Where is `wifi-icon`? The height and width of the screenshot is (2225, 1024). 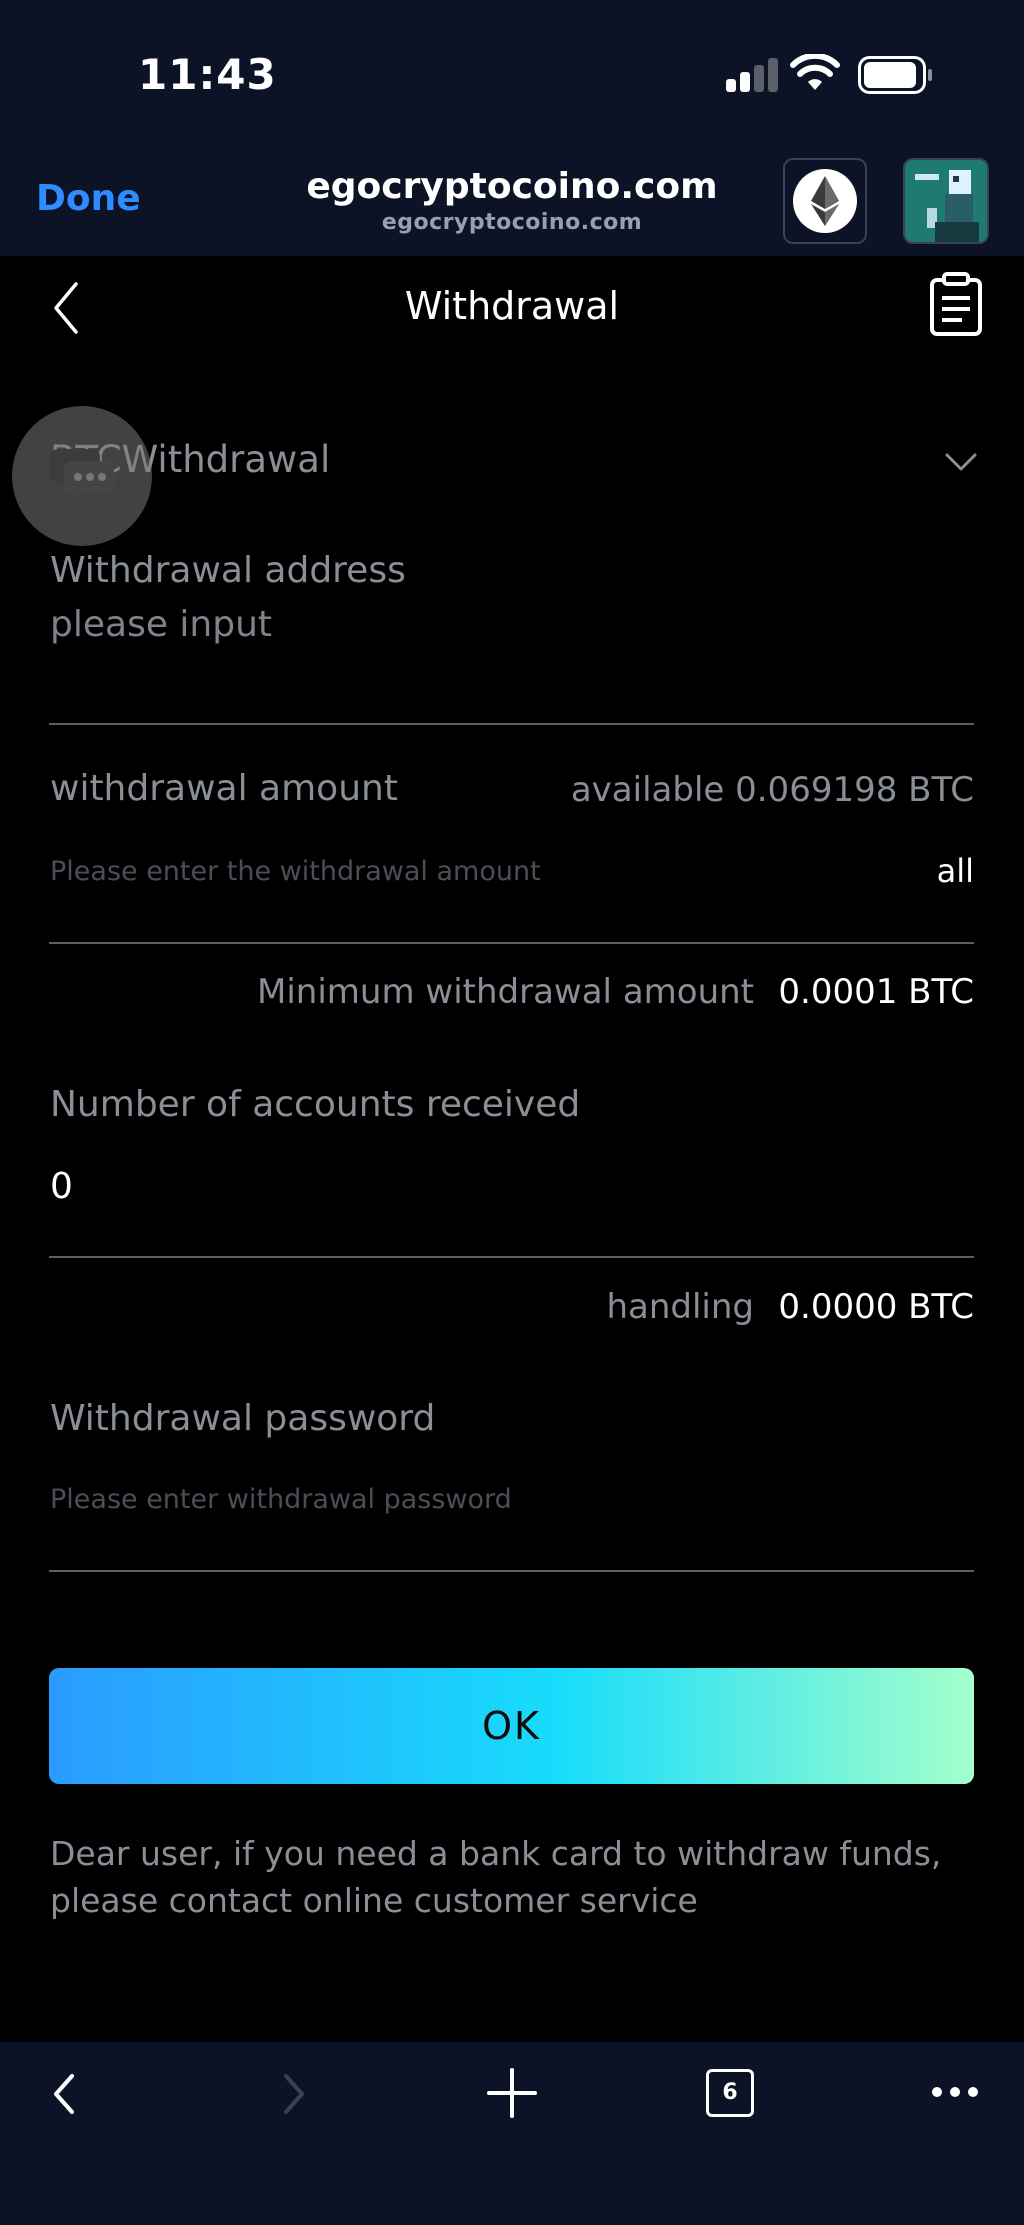 wifi-icon is located at coordinates (815, 72).